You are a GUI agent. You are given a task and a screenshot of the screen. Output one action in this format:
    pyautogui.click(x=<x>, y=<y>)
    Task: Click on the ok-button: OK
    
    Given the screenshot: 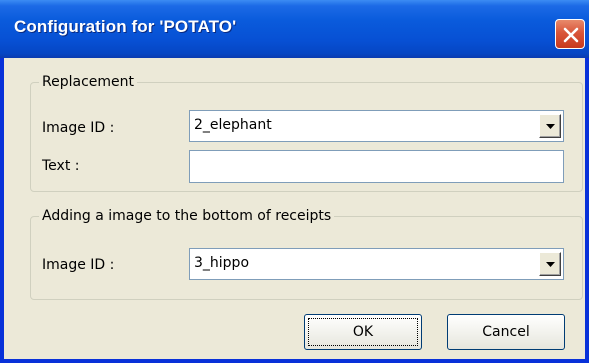 What is the action you would take?
    pyautogui.click(x=363, y=332)
    